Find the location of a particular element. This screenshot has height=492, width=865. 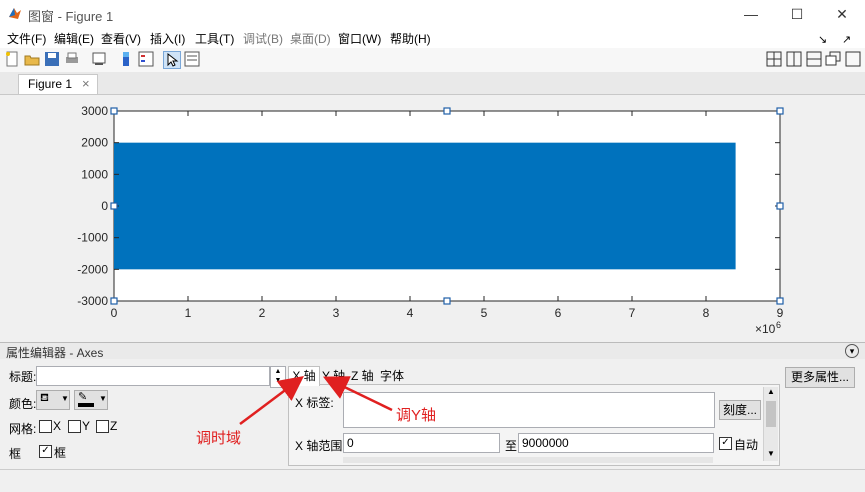

annotation-arrows is located at coordinates (316, 400).